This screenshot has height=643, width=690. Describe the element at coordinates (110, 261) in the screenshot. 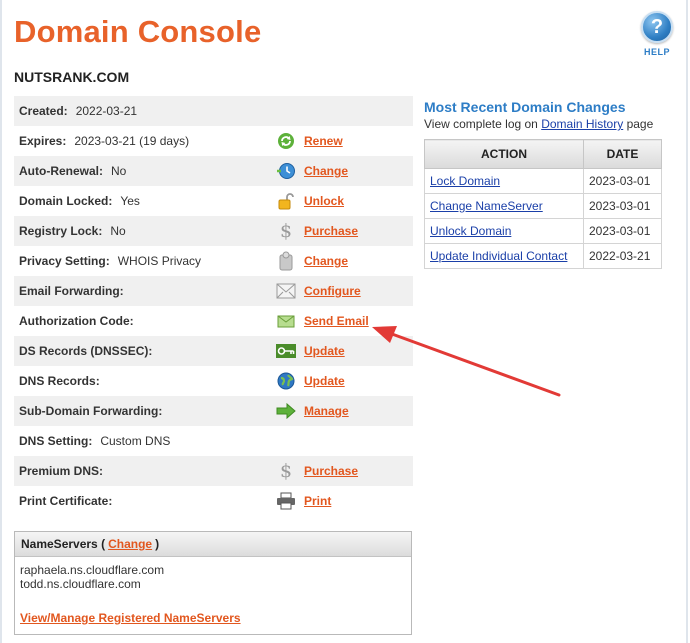

I see `info-row-label: Privacy Setting: WHOIS Privacy` at that location.